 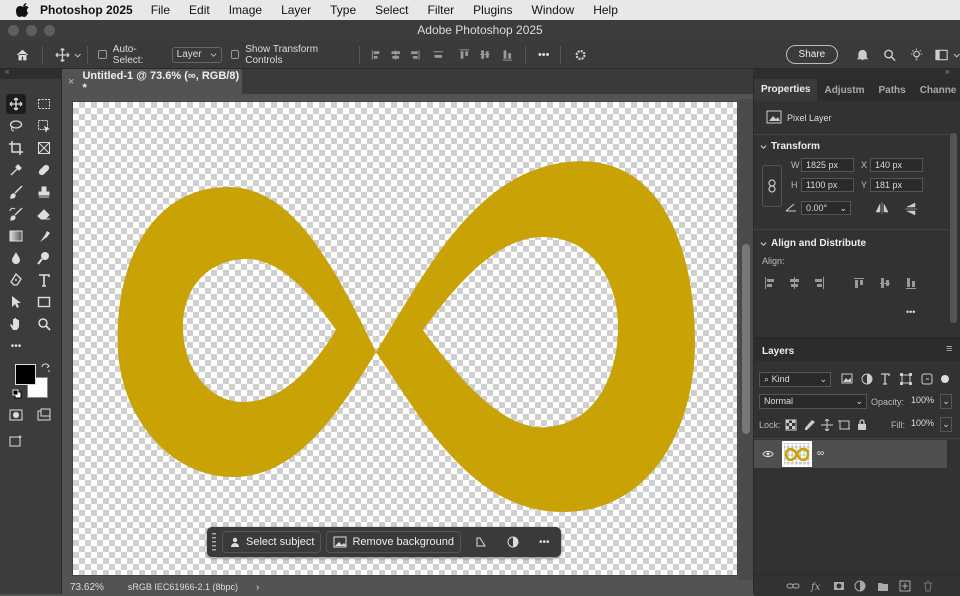 I want to click on flip-horizontal-icon, so click(x=882, y=208).